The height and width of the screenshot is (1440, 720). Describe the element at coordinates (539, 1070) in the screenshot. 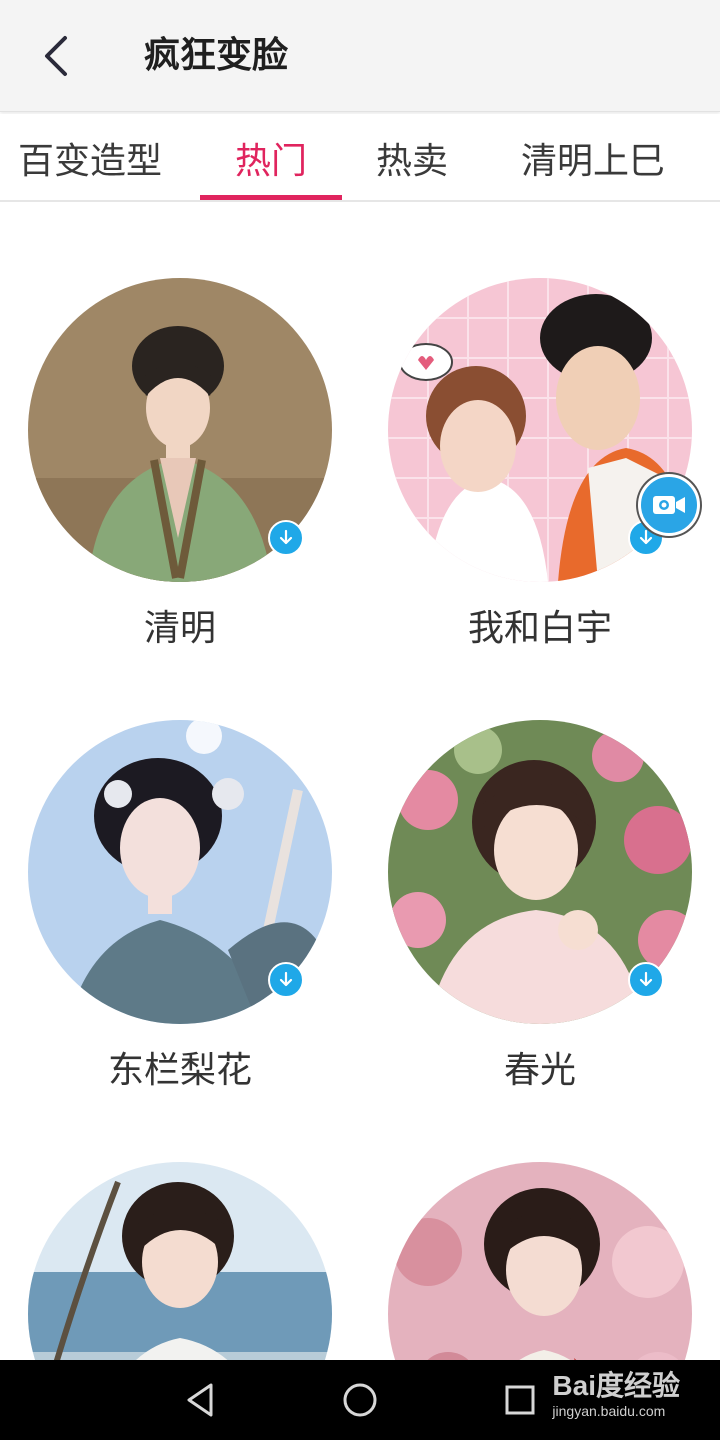

I see `template-label: 春光` at that location.